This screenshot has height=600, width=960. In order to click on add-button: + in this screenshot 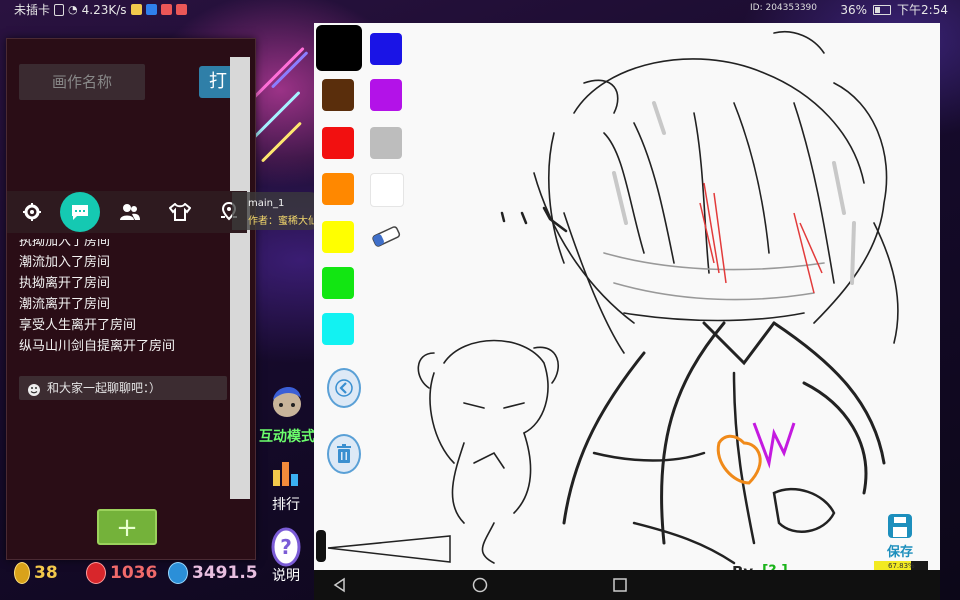, I will do `click(127, 527)`.